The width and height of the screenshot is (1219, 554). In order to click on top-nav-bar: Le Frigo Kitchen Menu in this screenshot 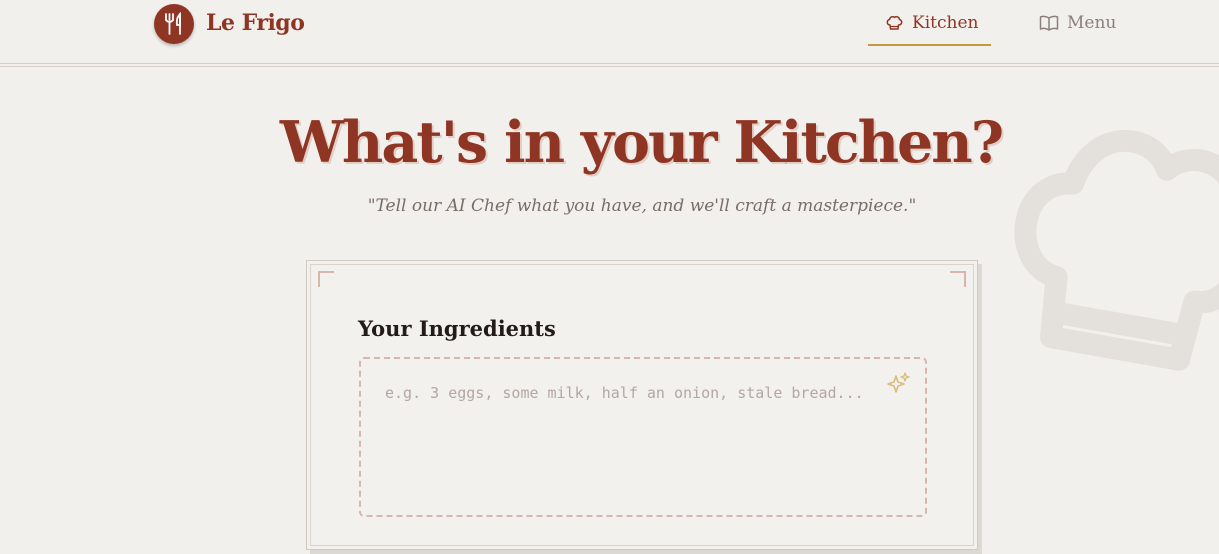, I will do `click(609, 32)`.